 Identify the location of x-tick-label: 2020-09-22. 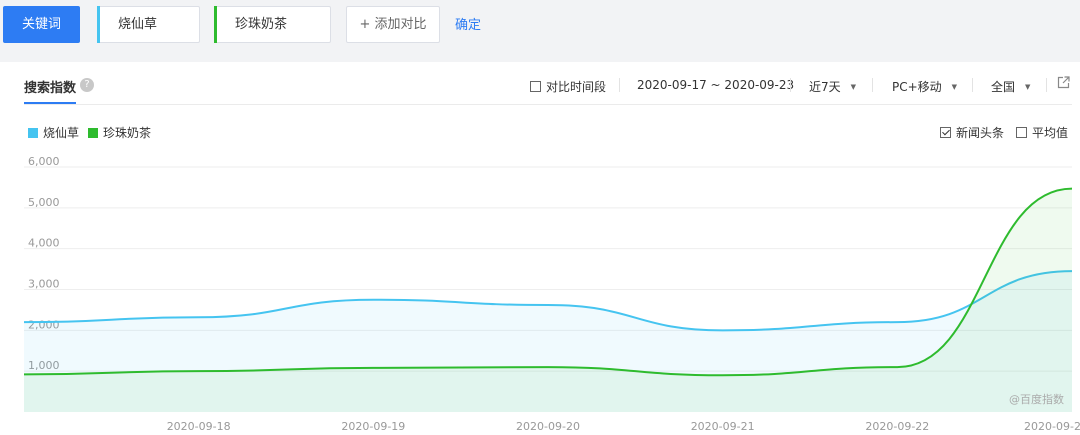
(897, 426).